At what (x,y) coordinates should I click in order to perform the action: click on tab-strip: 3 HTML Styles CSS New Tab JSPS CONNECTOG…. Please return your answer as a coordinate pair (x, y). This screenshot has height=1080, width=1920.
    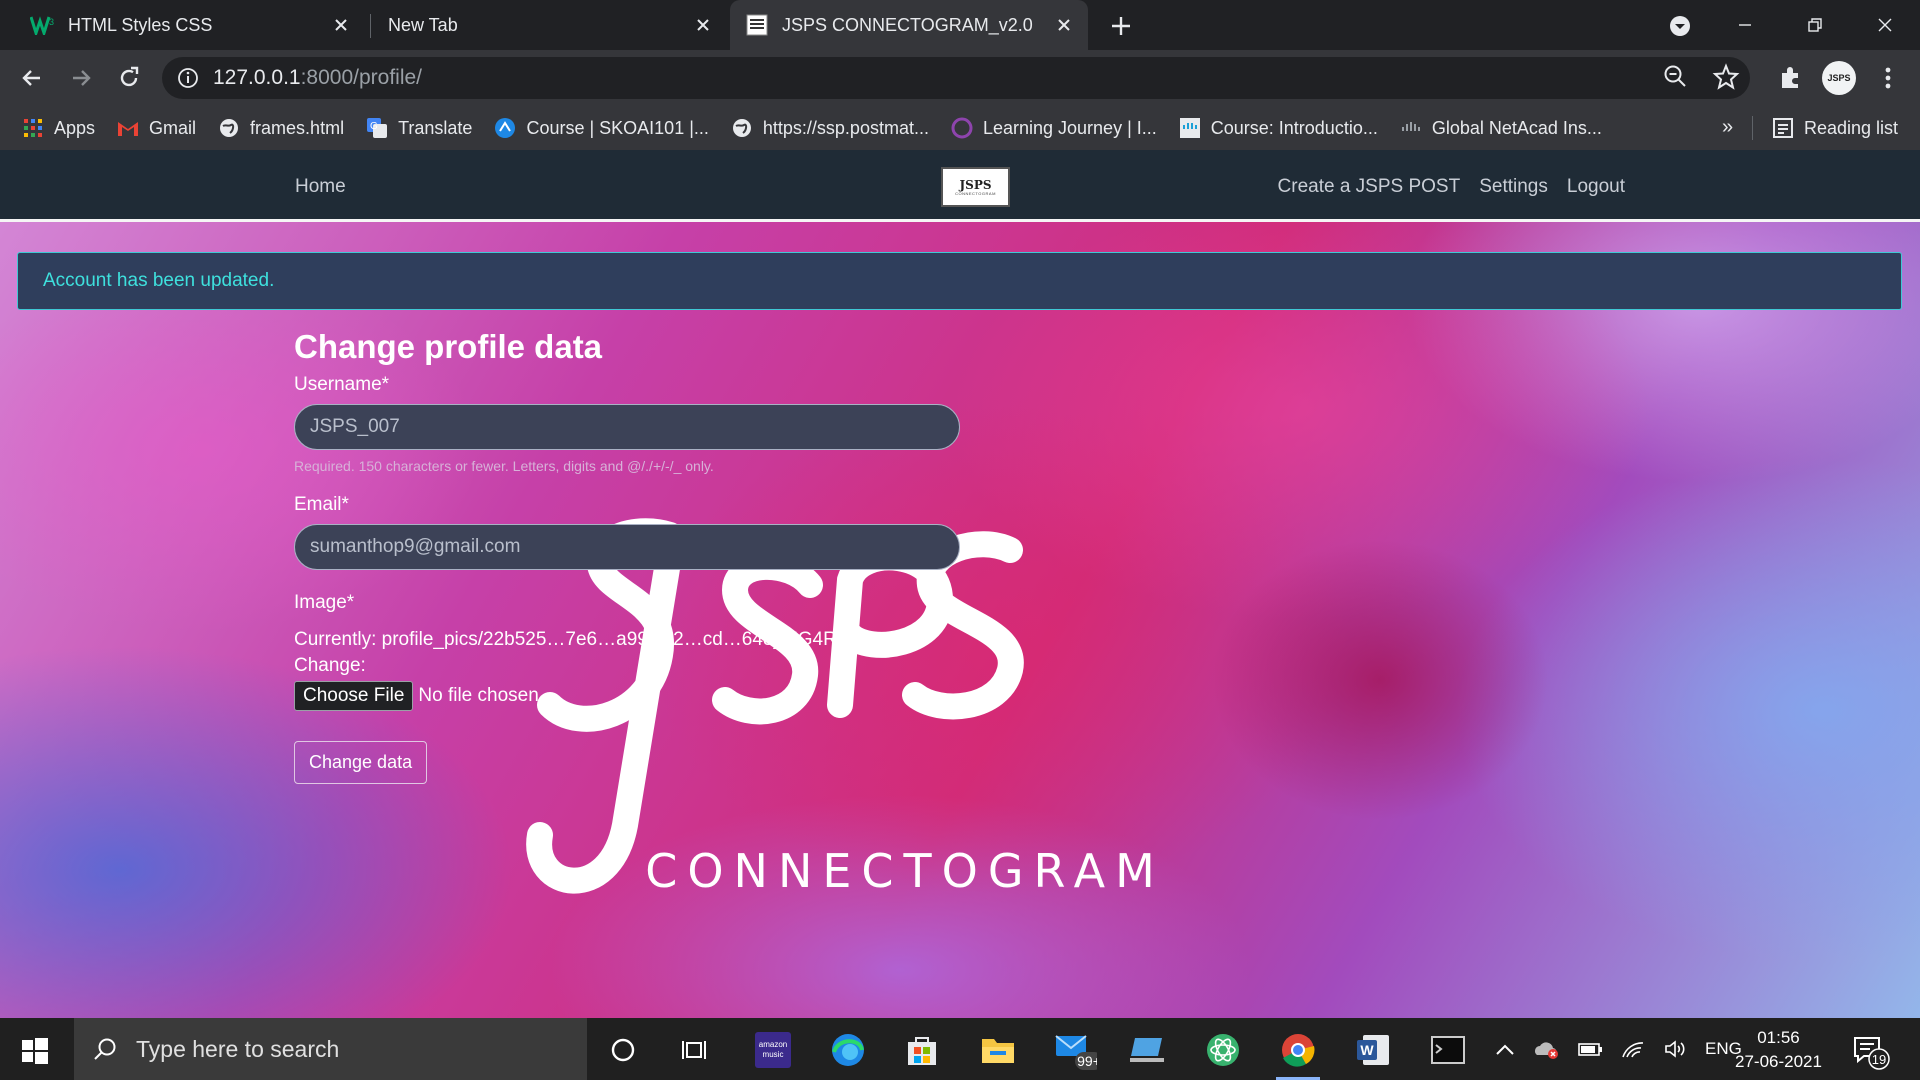
    Looking at the image, I should click on (960, 25).